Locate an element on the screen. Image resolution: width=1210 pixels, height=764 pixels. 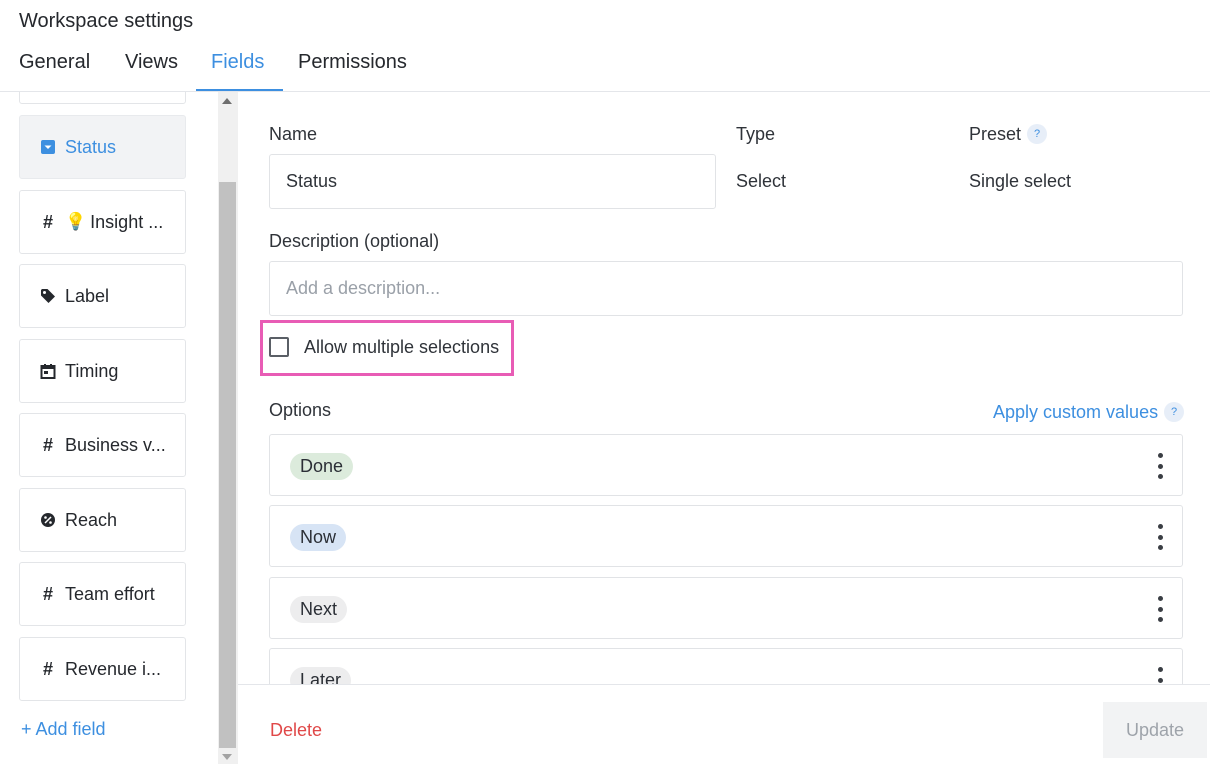
apply-custom-values-link: Apply custom values is located at coordinates (1075, 412).